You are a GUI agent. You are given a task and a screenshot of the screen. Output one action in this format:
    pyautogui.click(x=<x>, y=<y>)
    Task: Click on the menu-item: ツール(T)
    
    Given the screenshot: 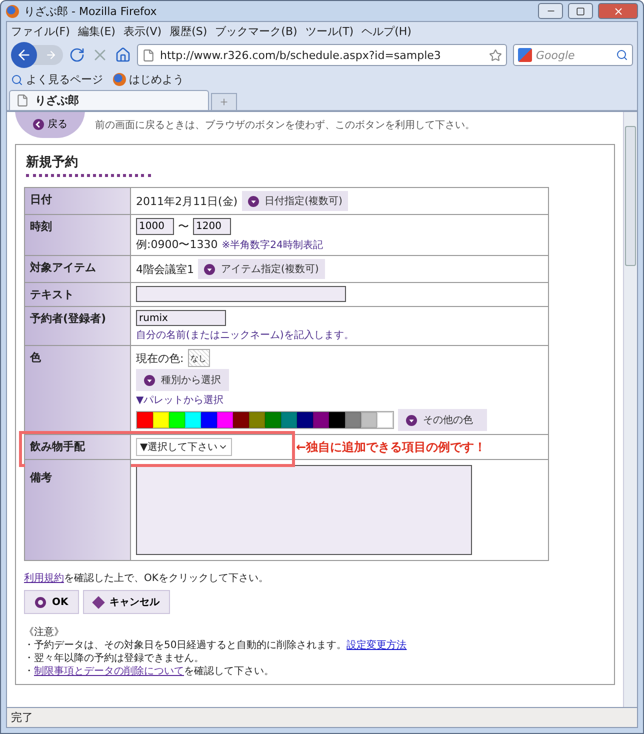 What is the action you would take?
    pyautogui.click(x=329, y=31)
    